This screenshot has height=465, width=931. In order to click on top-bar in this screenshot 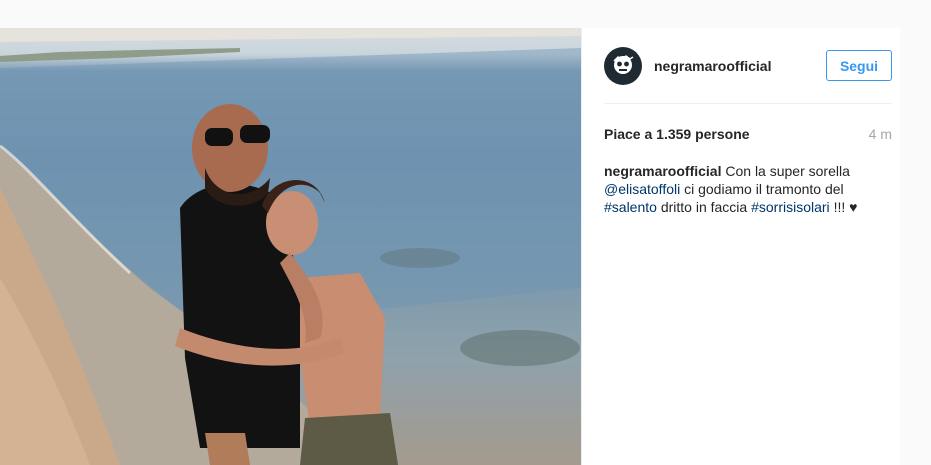, I will do `click(465, 14)`.